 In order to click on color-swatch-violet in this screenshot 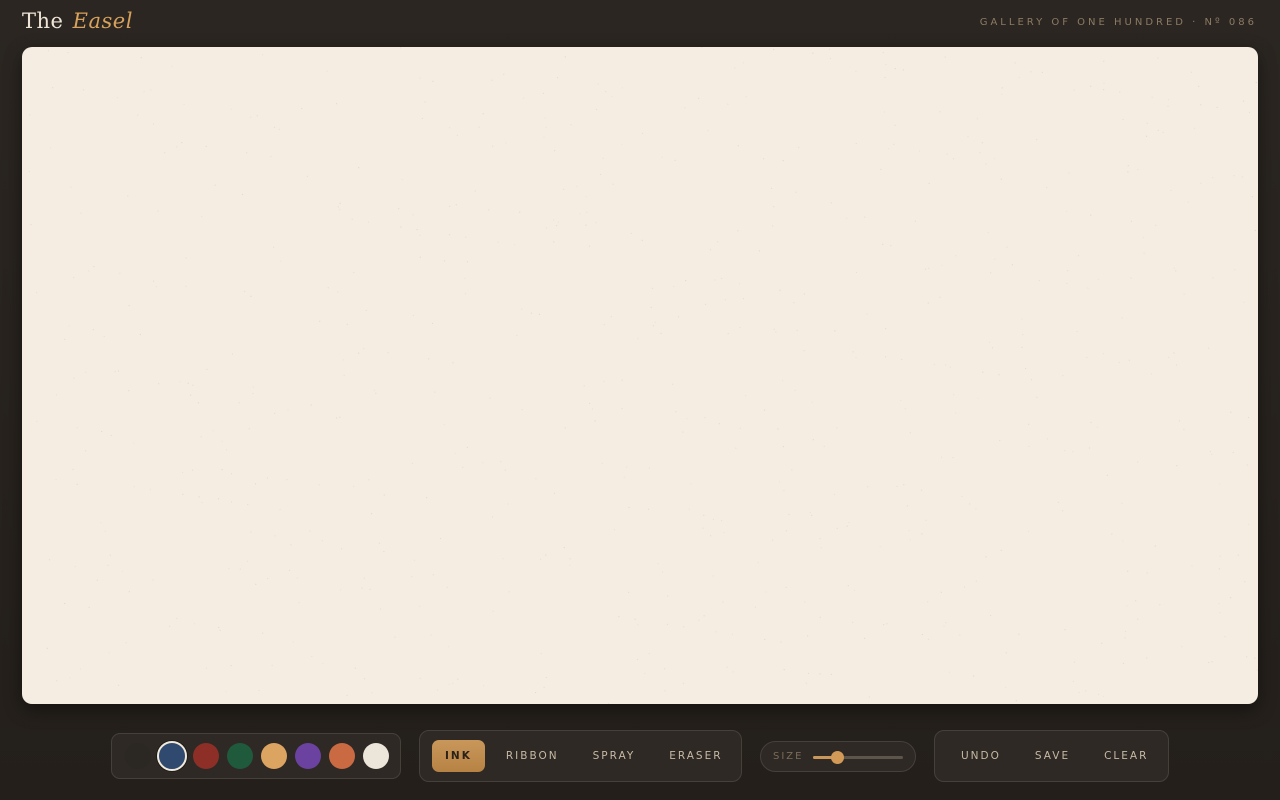, I will do `click(308, 756)`.